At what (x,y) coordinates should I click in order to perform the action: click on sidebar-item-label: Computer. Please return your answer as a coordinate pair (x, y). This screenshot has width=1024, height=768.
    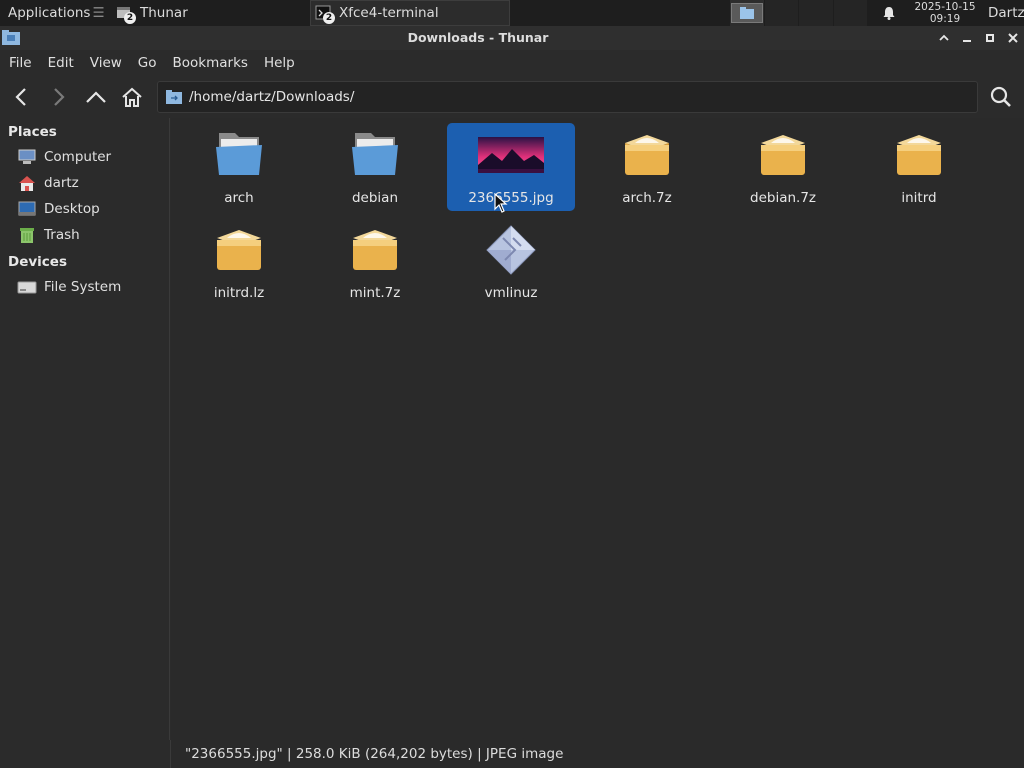
    Looking at the image, I should click on (78, 157).